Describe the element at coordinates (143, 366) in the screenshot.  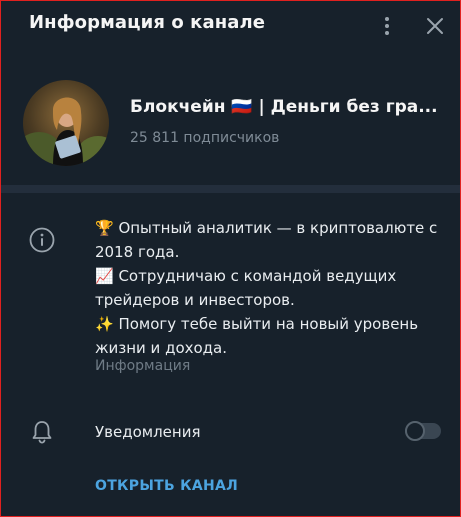
I see `description-caption: Информация` at that location.